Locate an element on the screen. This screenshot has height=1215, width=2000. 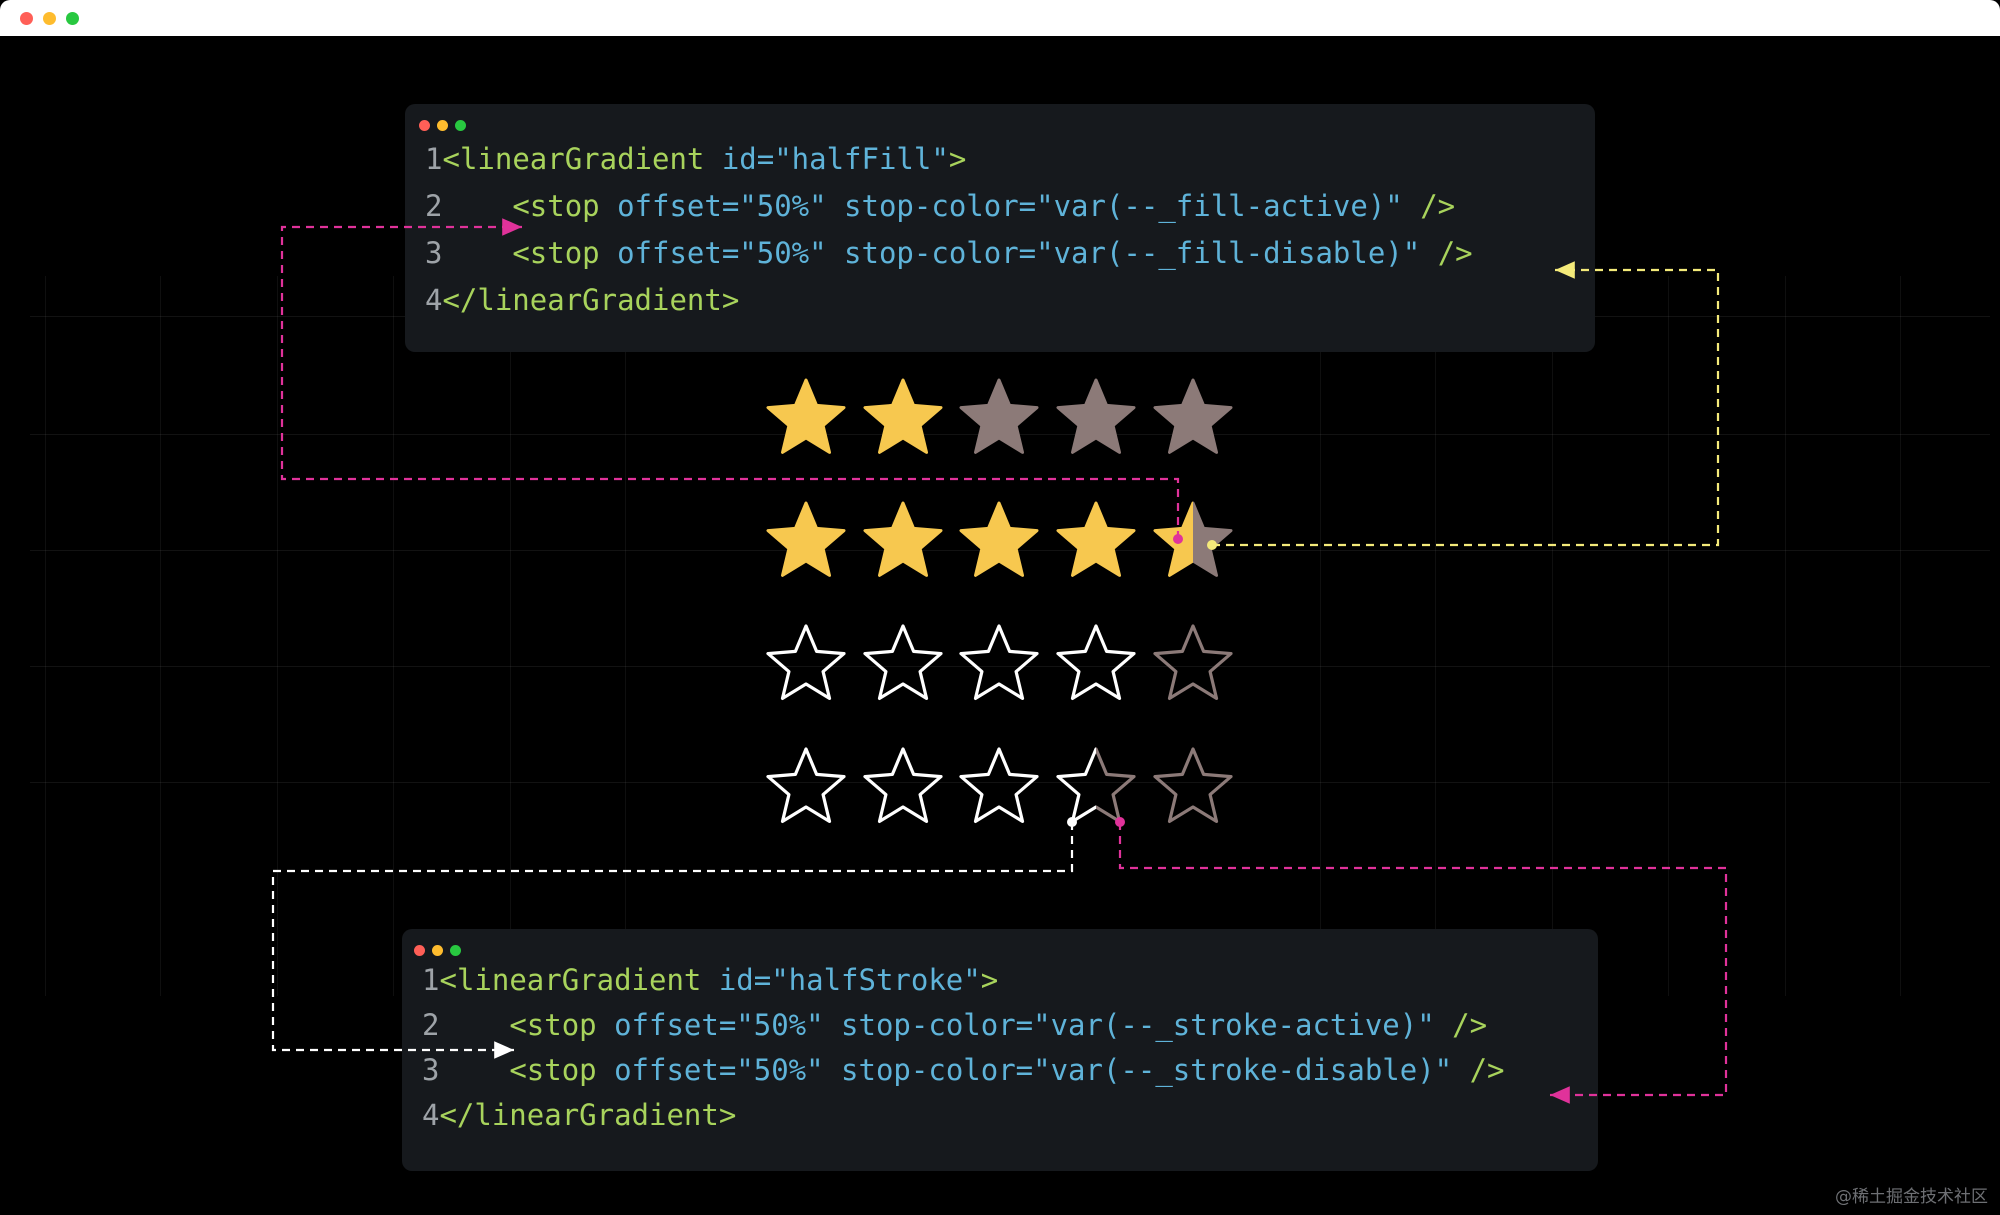
line-number: 1 is located at coordinates (431, 980).